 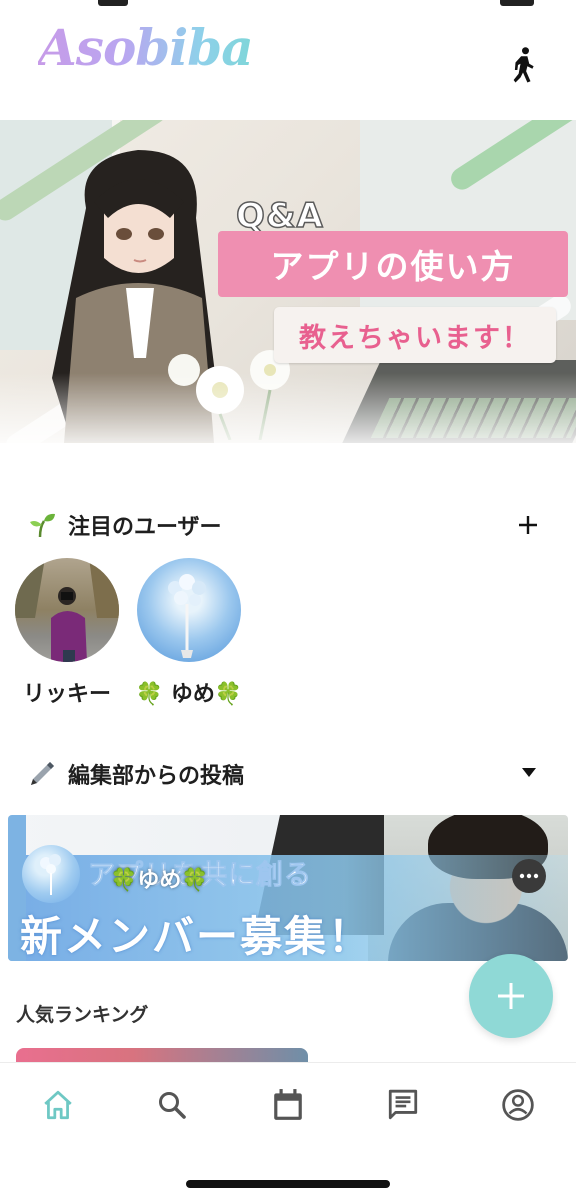 What do you see at coordinates (162, 1055) in the screenshot?
I see `ranking-item-thumbnail` at bounding box center [162, 1055].